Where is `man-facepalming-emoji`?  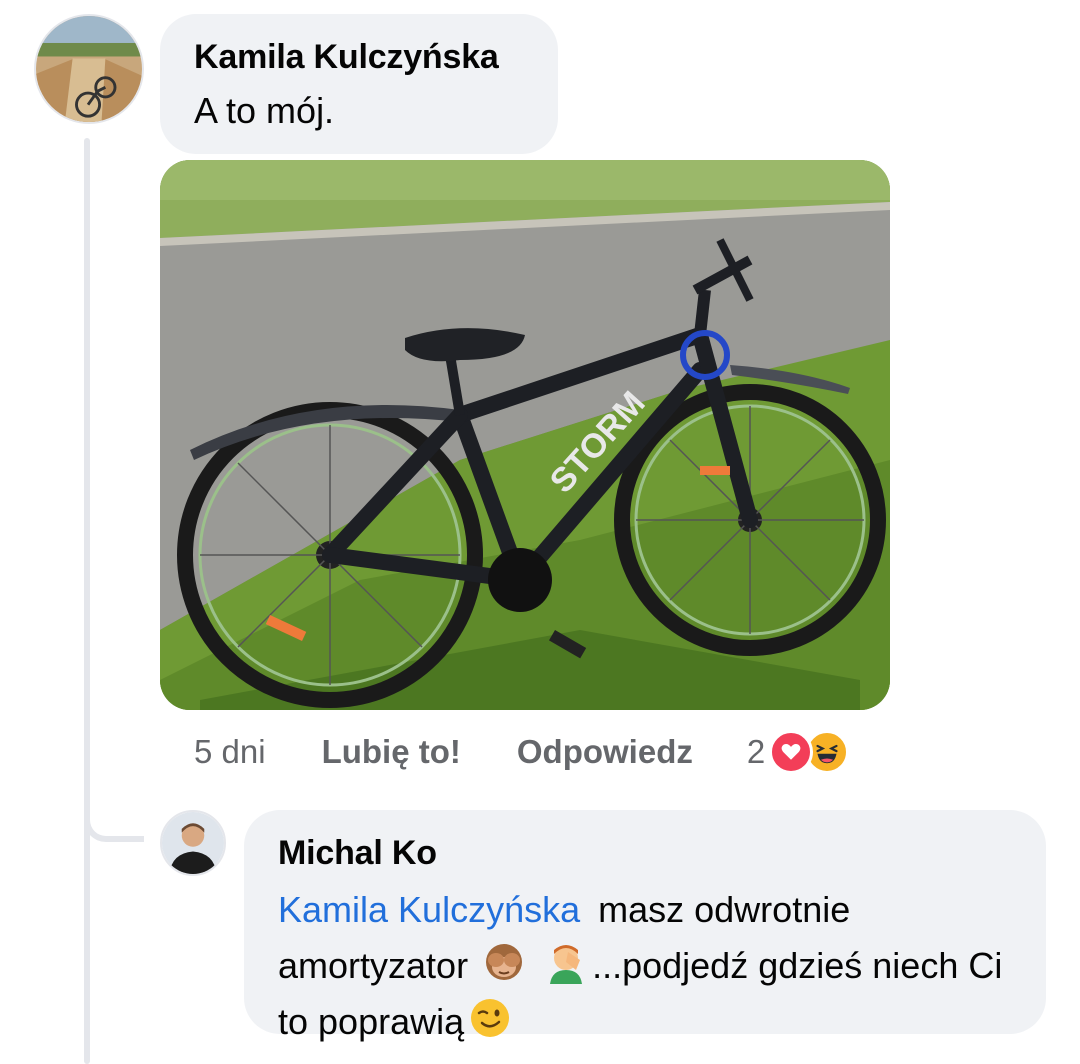 man-facepalming-emoji is located at coordinates (566, 962).